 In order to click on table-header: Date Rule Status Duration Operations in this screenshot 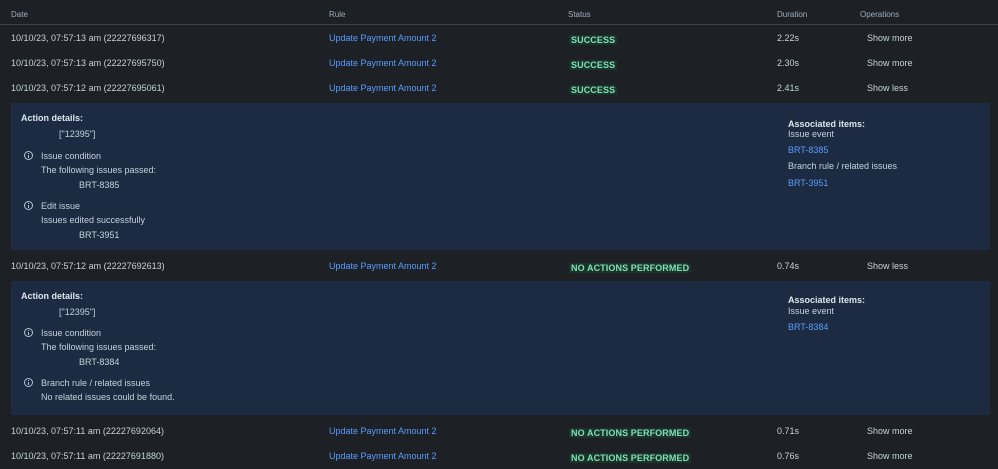, I will do `click(499, 12)`.